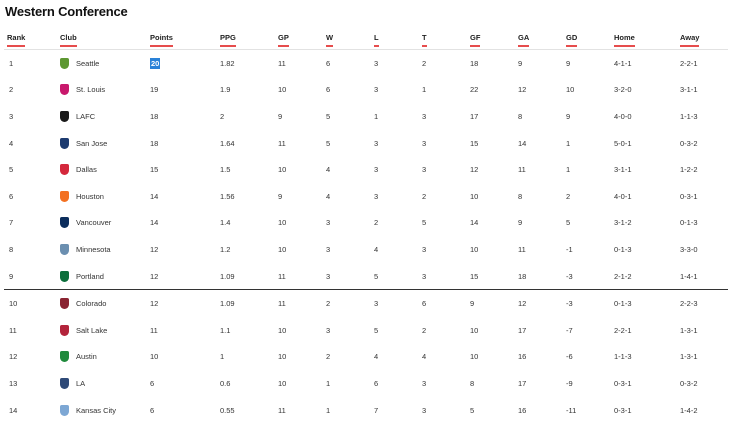 The width and height of the screenshot is (730, 427). What do you see at coordinates (249, 303) in the screenshot?
I see `ppg-cell: 1.09` at bounding box center [249, 303].